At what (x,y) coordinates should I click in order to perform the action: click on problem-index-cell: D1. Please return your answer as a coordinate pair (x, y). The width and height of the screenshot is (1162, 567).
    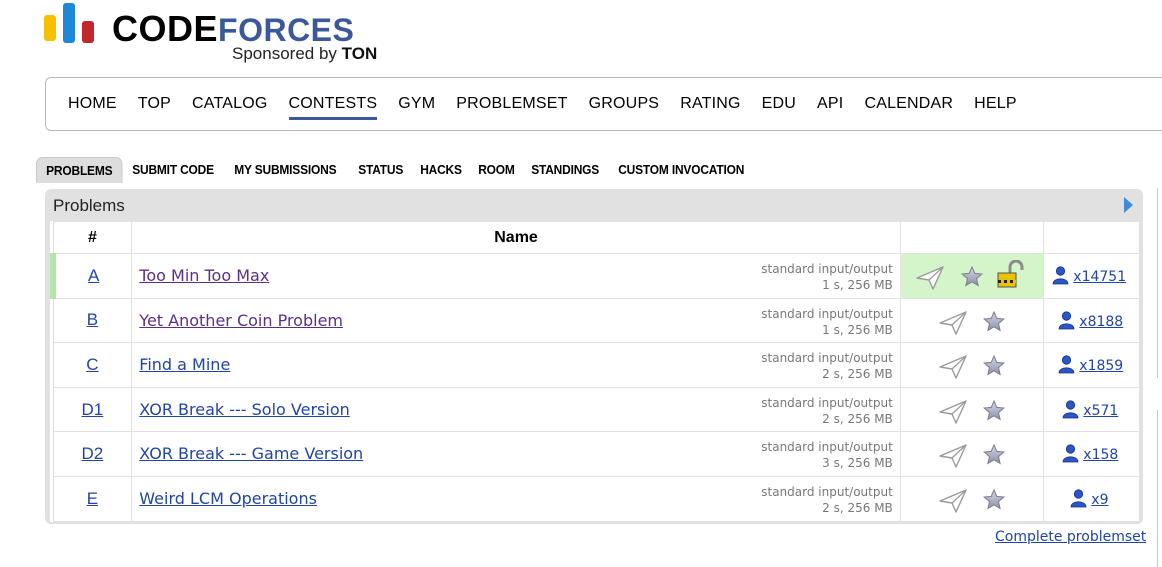
    Looking at the image, I should click on (92, 409).